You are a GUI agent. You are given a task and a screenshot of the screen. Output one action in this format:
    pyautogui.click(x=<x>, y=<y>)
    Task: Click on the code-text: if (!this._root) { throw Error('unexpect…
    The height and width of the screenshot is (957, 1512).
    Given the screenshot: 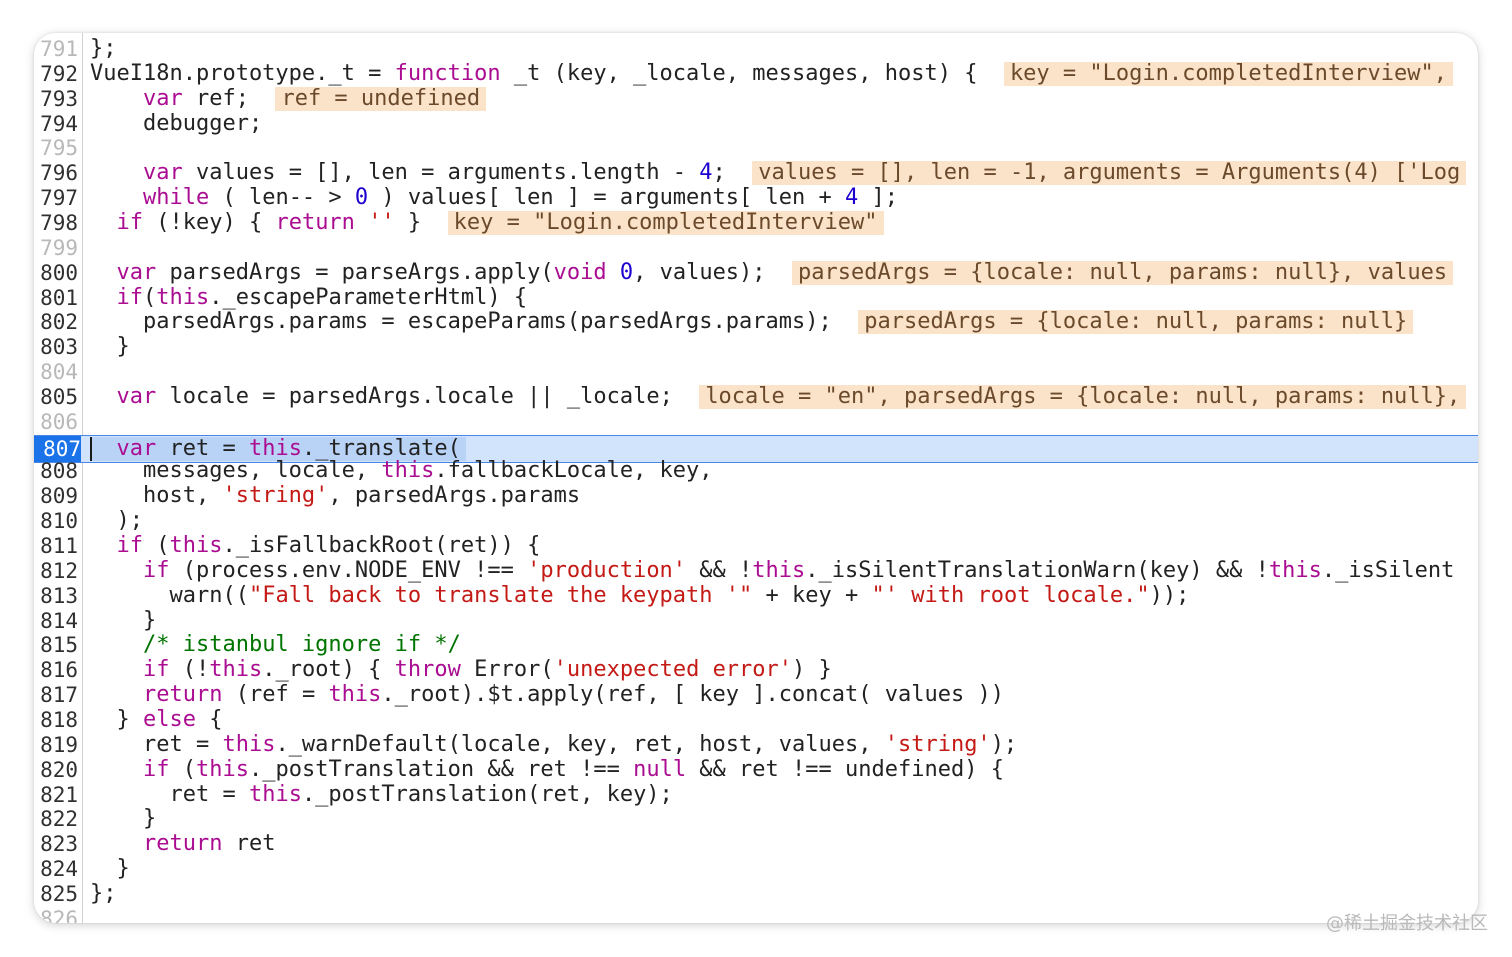 What is the action you would take?
    pyautogui.click(x=461, y=670)
    